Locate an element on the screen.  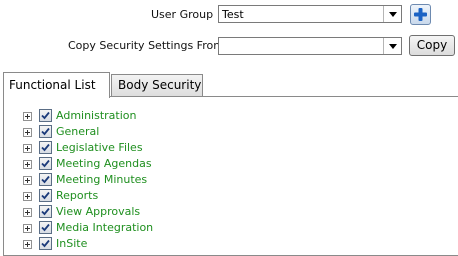
tree-item-label: Legislative Files is located at coordinates (99, 147).